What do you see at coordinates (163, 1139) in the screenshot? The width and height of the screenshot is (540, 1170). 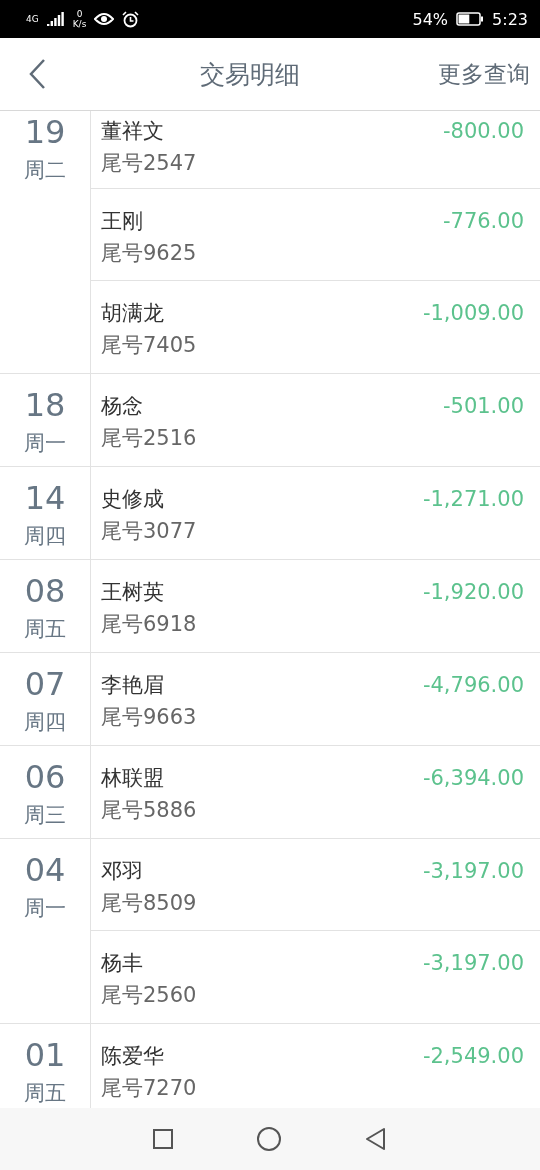 I see `recents-button` at bounding box center [163, 1139].